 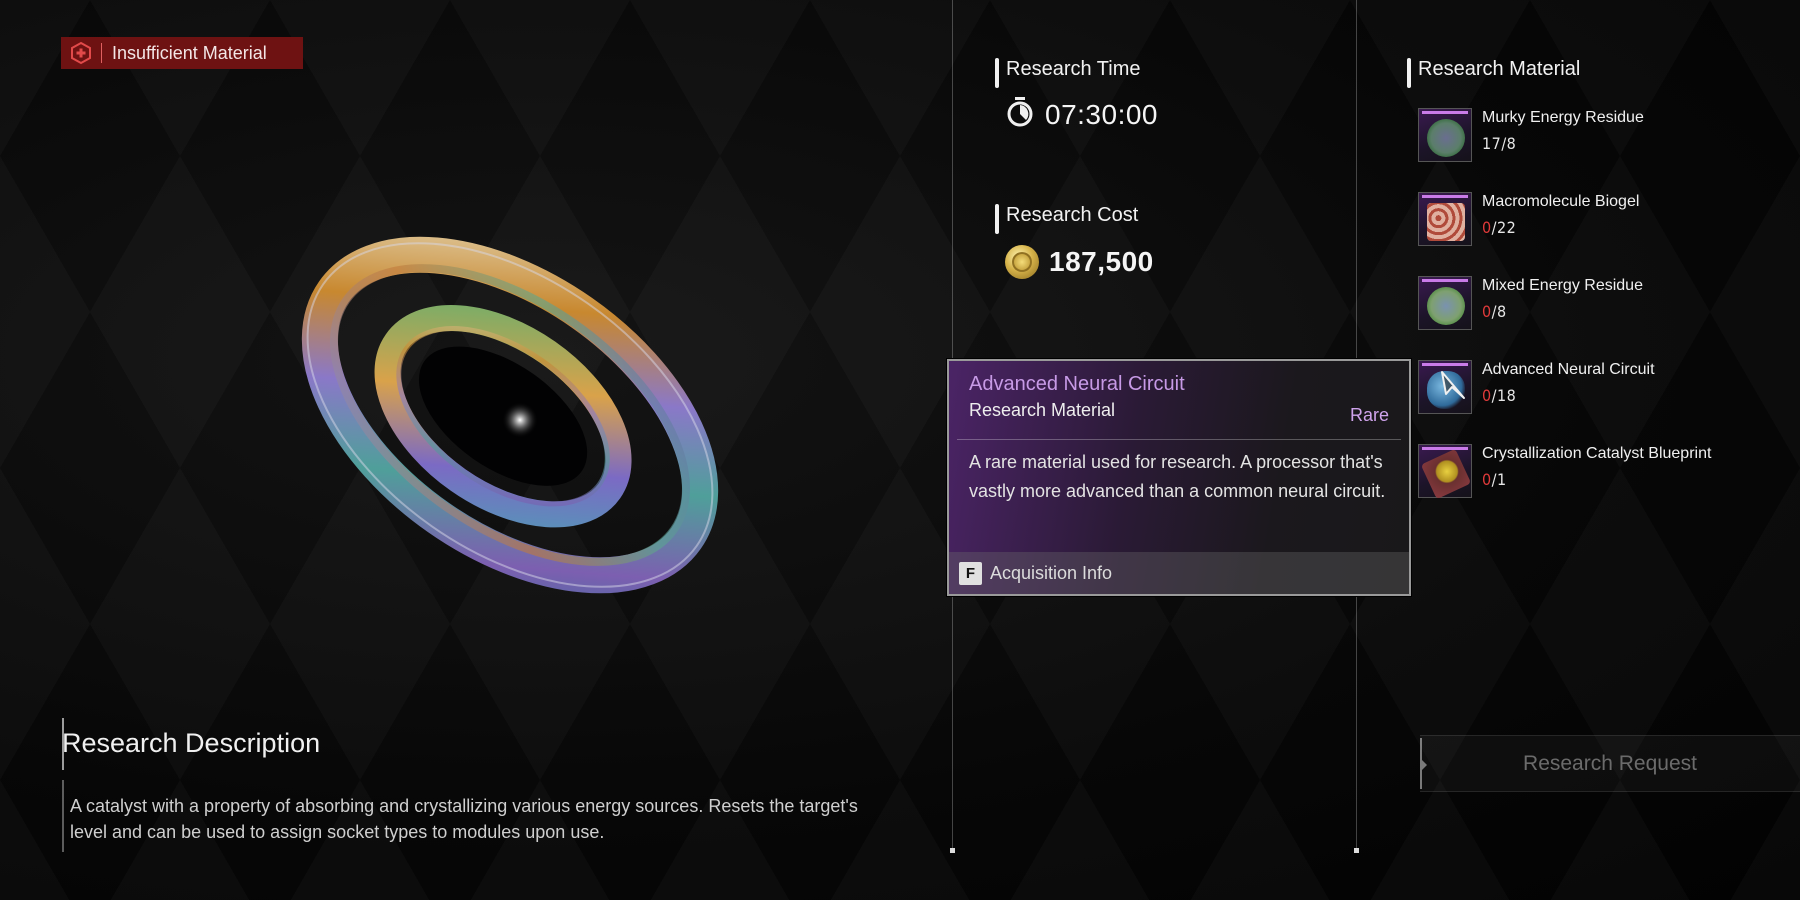 I want to click on research-material-title: Research Material, so click(x=1494, y=73).